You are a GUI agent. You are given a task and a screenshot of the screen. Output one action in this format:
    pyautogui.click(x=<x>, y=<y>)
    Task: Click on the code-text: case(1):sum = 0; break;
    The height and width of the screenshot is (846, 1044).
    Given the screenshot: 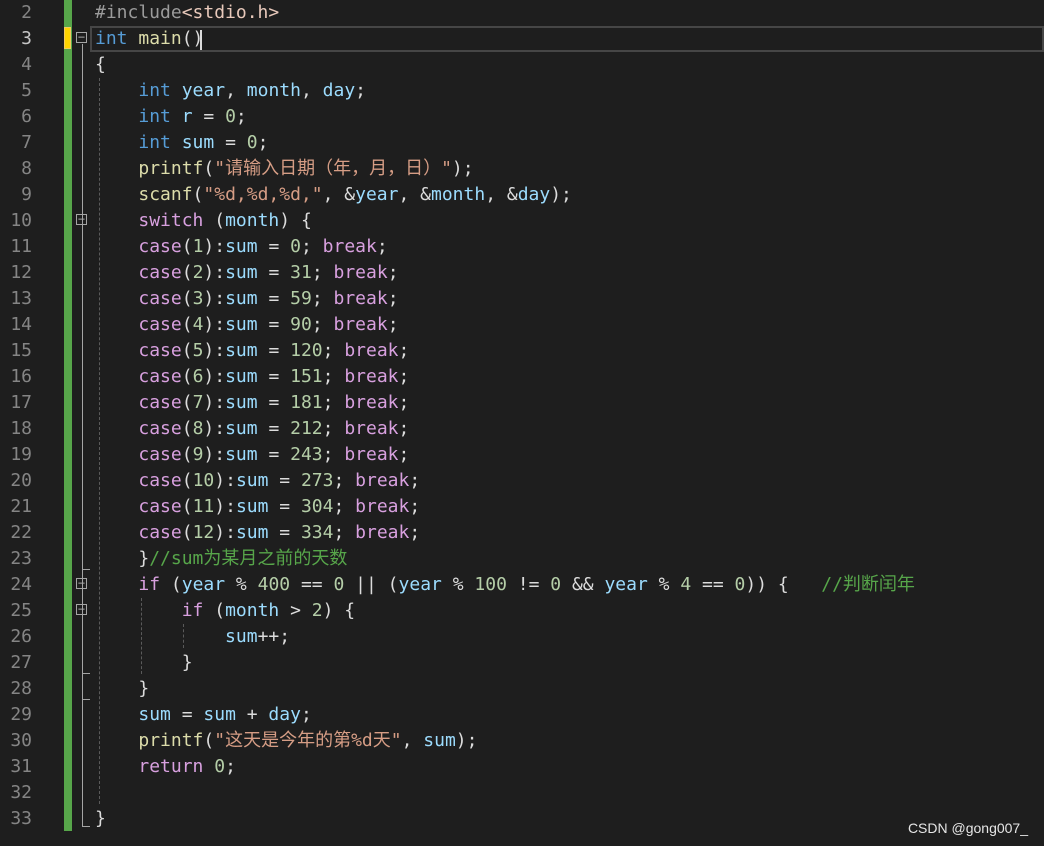 What is the action you would take?
    pyautogui.click(x=241, y=247)
    